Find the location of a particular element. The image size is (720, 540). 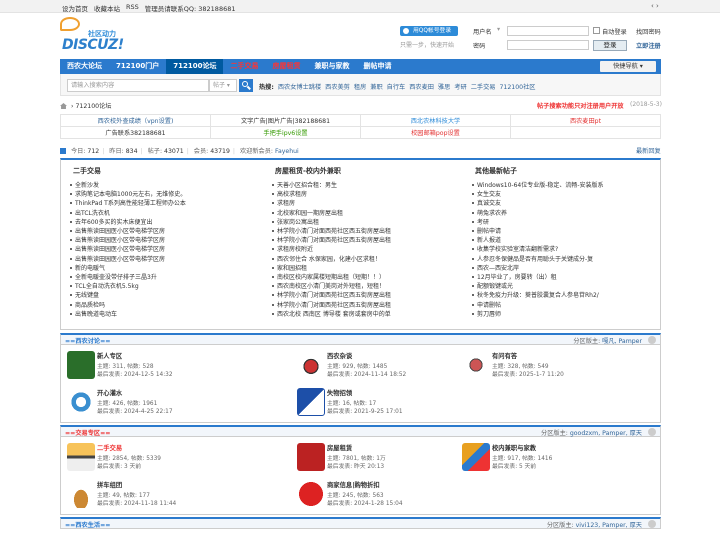

thread-title: 西农—西安北岸 is located at coordinates (498, 268).